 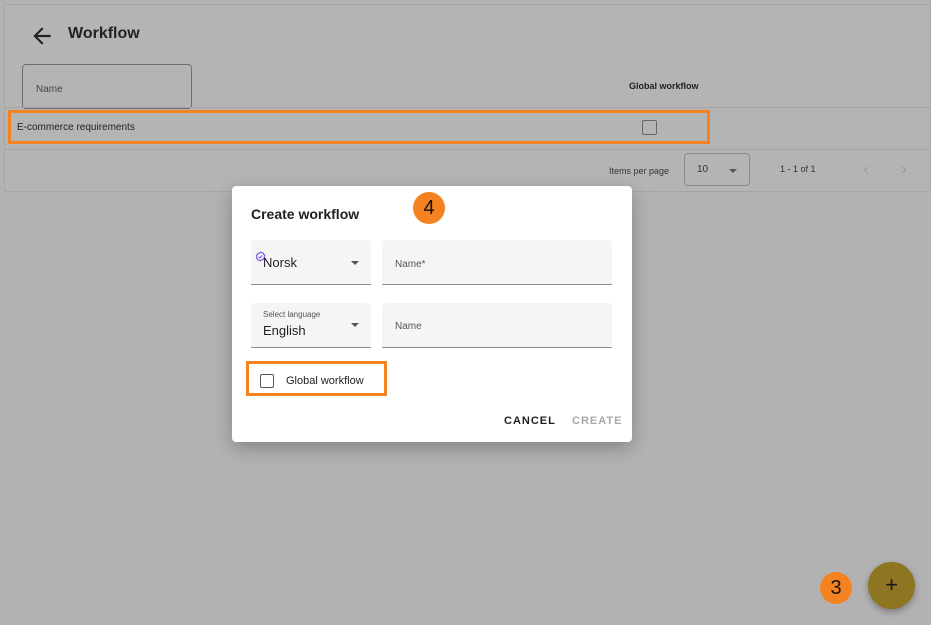 What do you see at coordinates (836, 588) in the screenshot?
I see `step-badge-3: 3` at bounding box center [836, 588].